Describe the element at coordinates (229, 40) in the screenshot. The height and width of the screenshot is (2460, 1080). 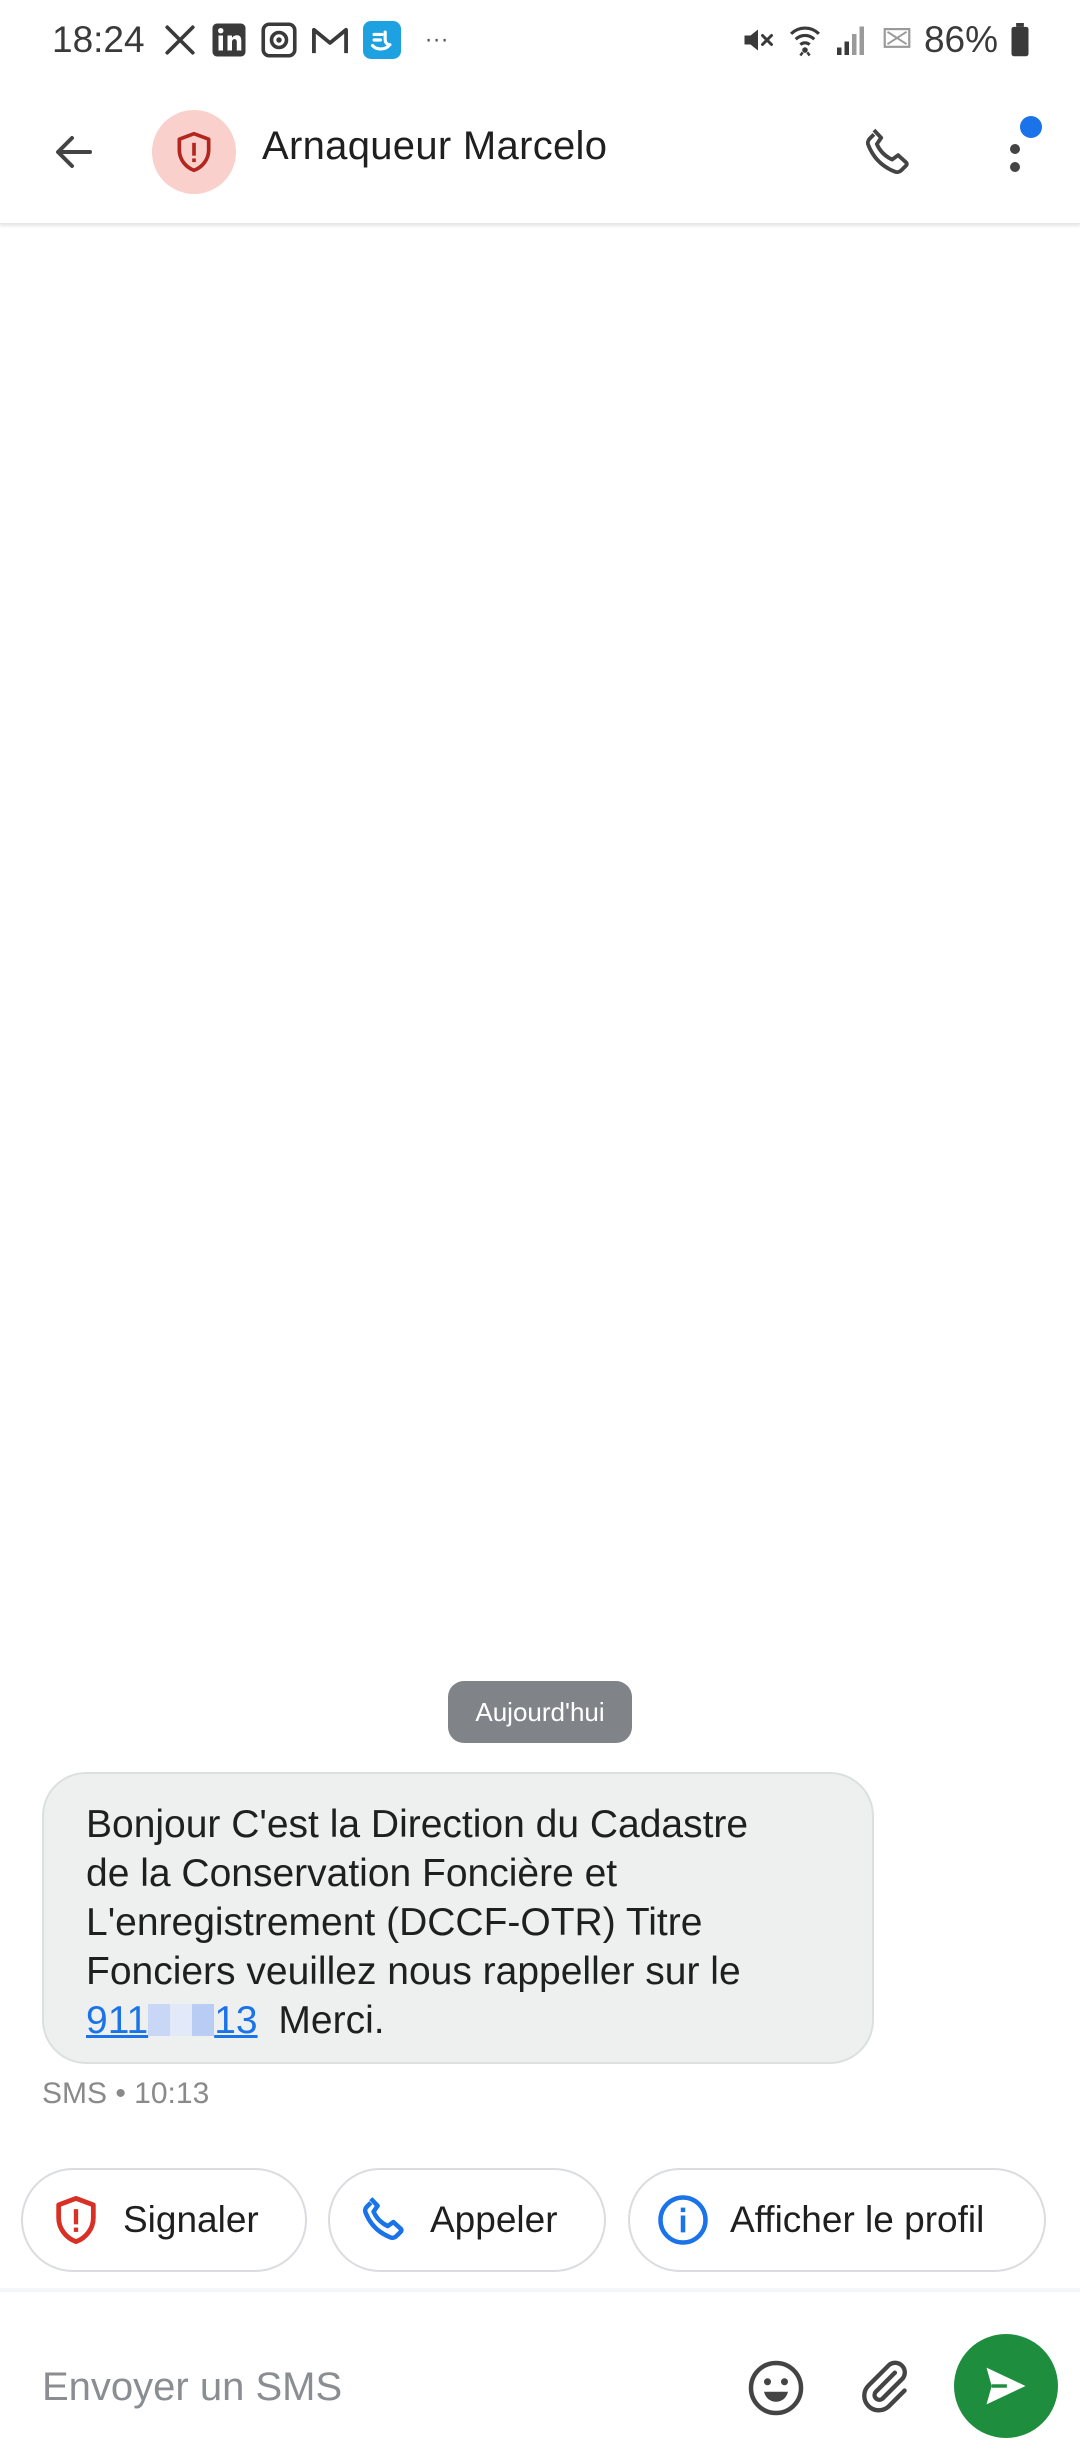
I see `linkedin-icon` at that location.